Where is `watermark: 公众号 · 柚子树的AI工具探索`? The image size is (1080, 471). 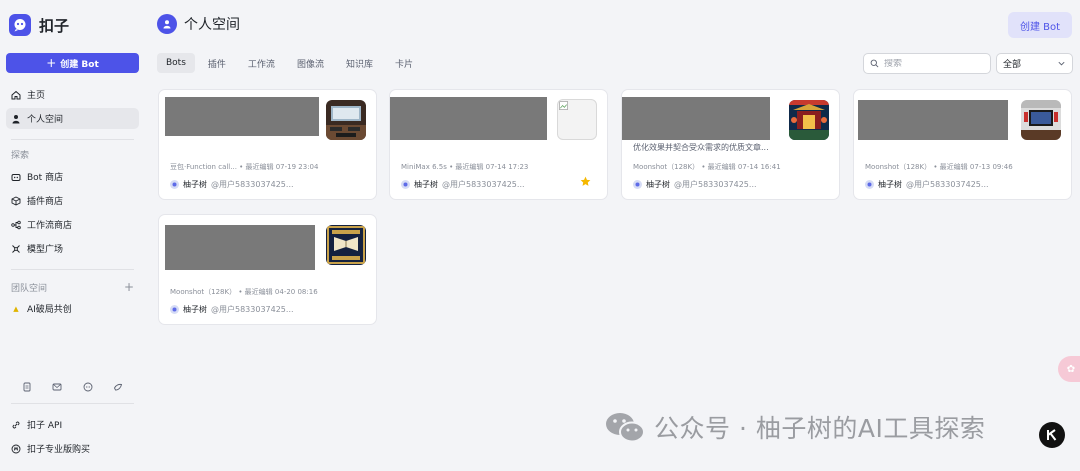 watermark: 公众号 · 柚子树的AI工具探索 is located at coordinates (794, 427).